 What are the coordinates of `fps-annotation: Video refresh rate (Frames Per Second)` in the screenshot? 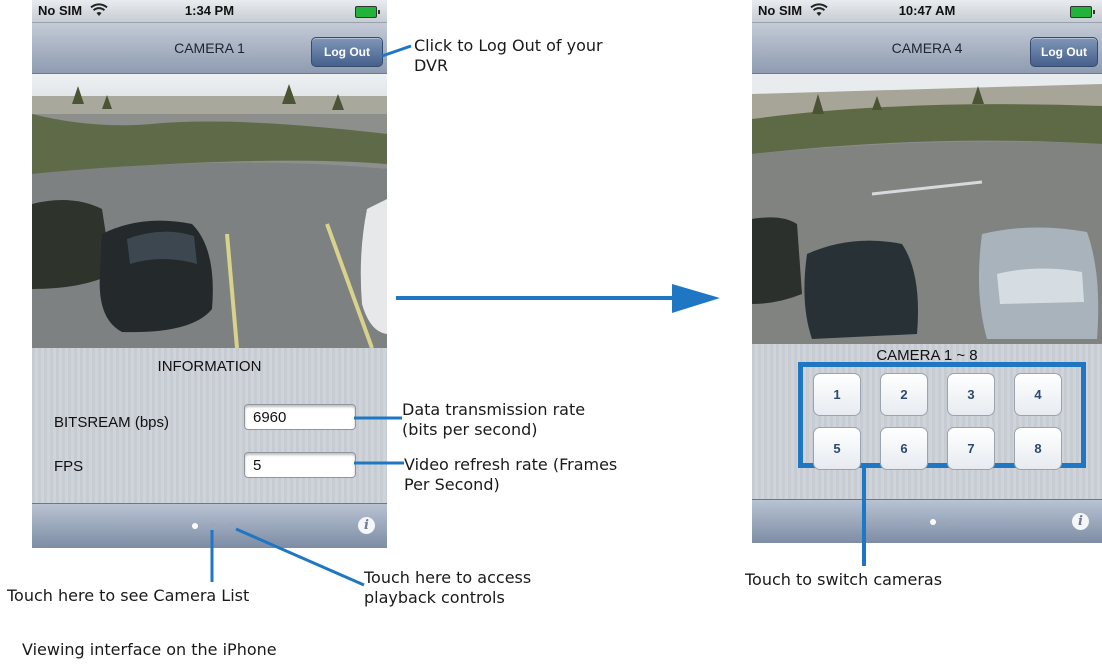 It's located at (511, 474).